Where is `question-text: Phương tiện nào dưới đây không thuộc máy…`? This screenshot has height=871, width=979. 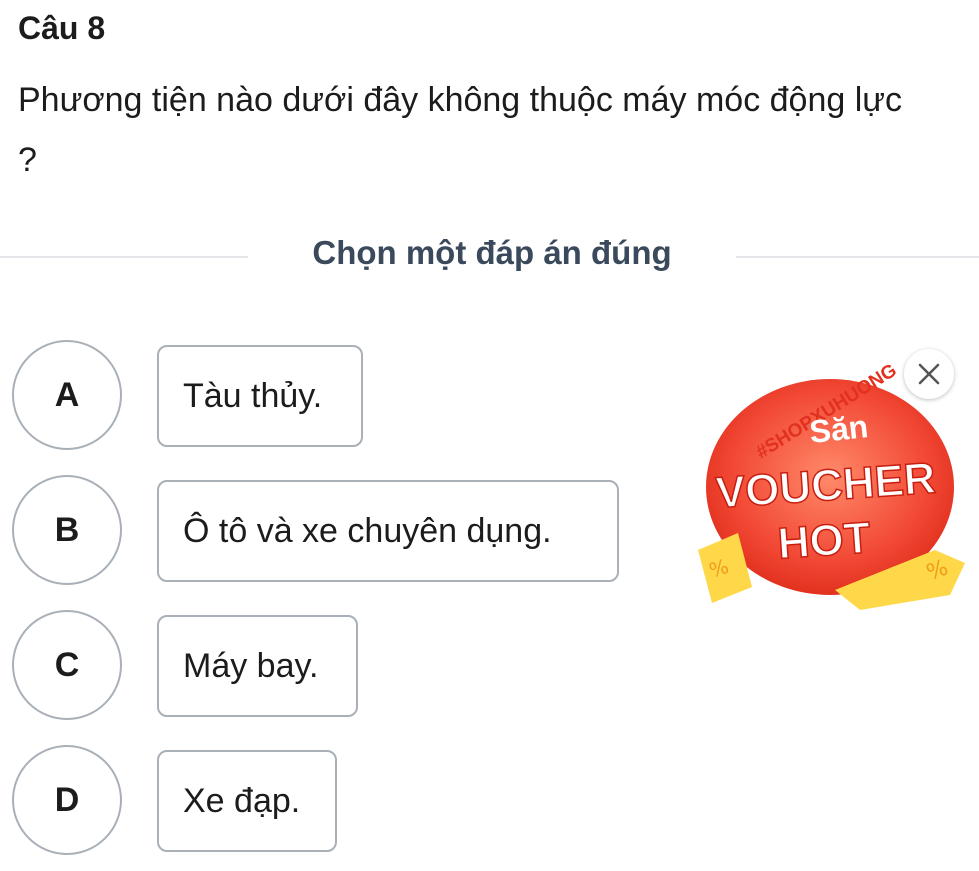 question-text: Phương tiện nào dưới đây không thuộc máy… is located at coordinates (460, 130).